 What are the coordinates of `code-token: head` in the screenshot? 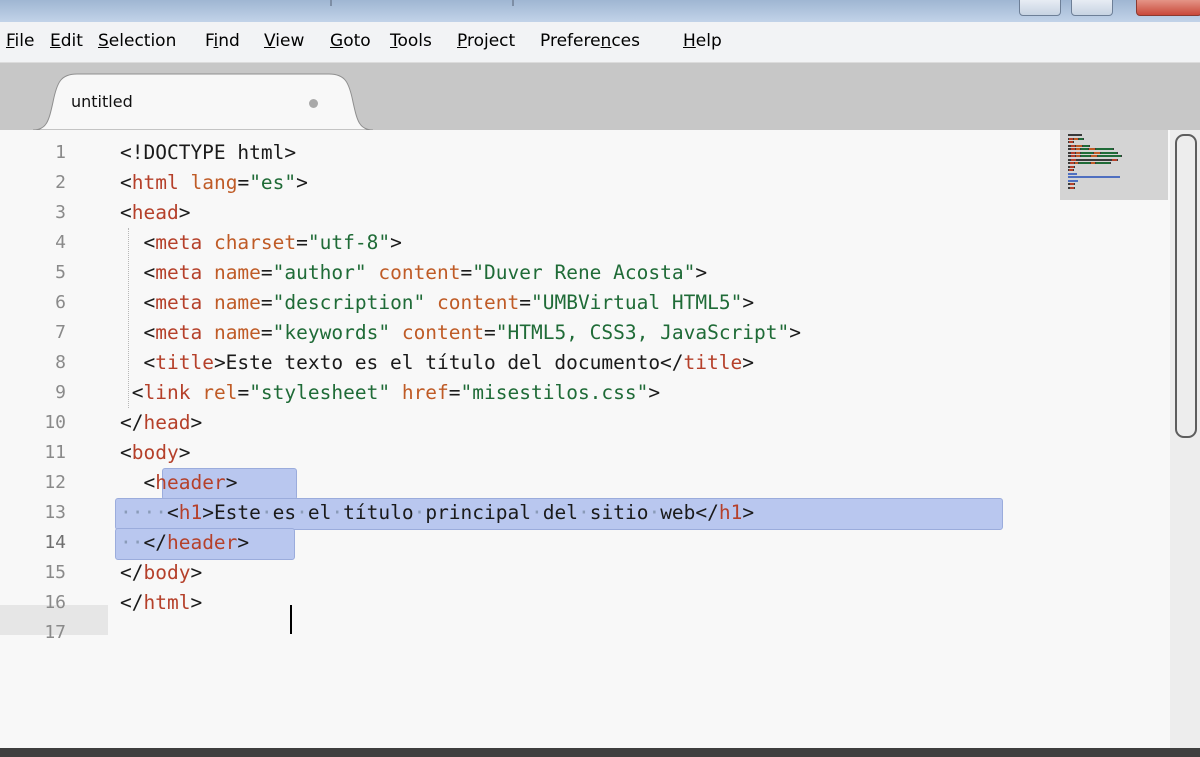 It's located at (167, 422).